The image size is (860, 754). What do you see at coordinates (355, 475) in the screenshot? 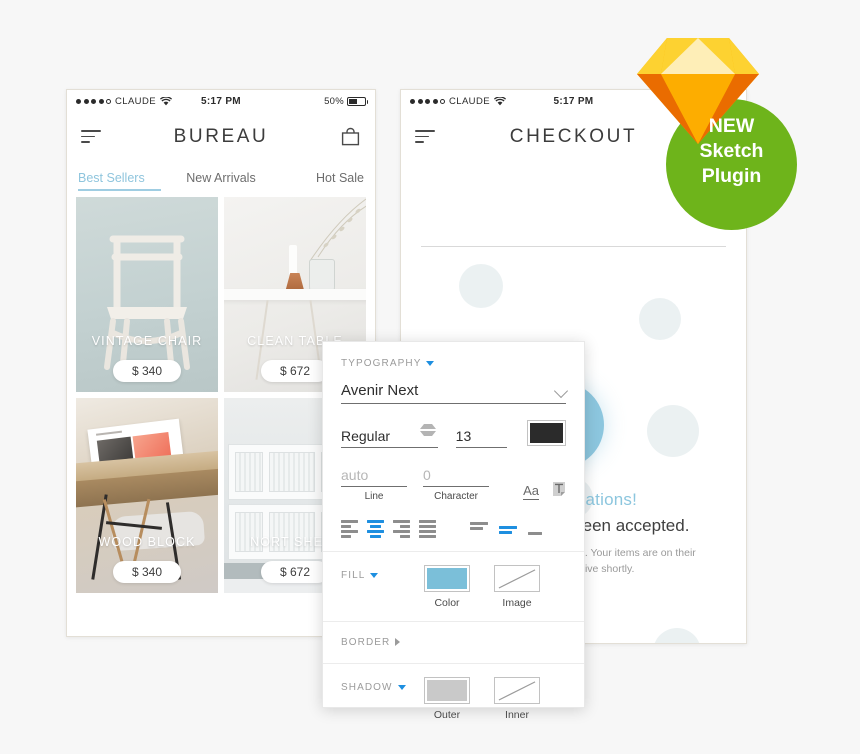
I see `line-spacing-value: auto` at bounding box center [355, 475].